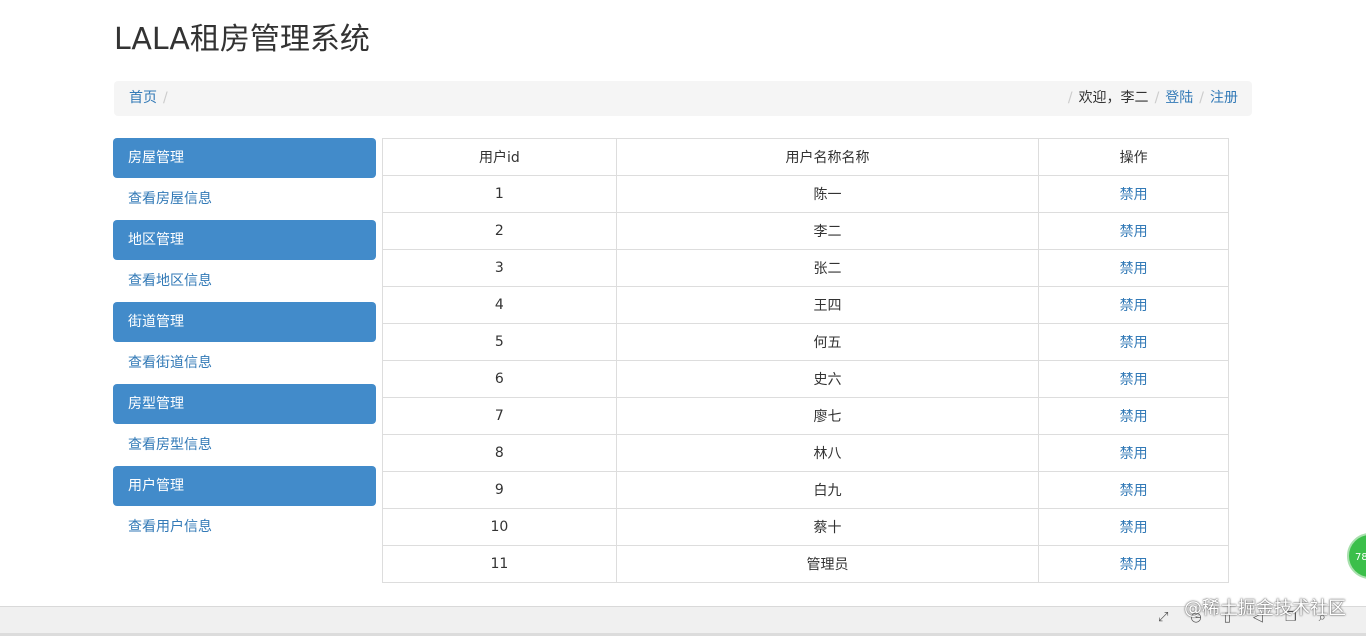  I want to click on breadcrumb: 首页 / / 欢迎，李二 / 登陆 / 注册, so click(683, 98).